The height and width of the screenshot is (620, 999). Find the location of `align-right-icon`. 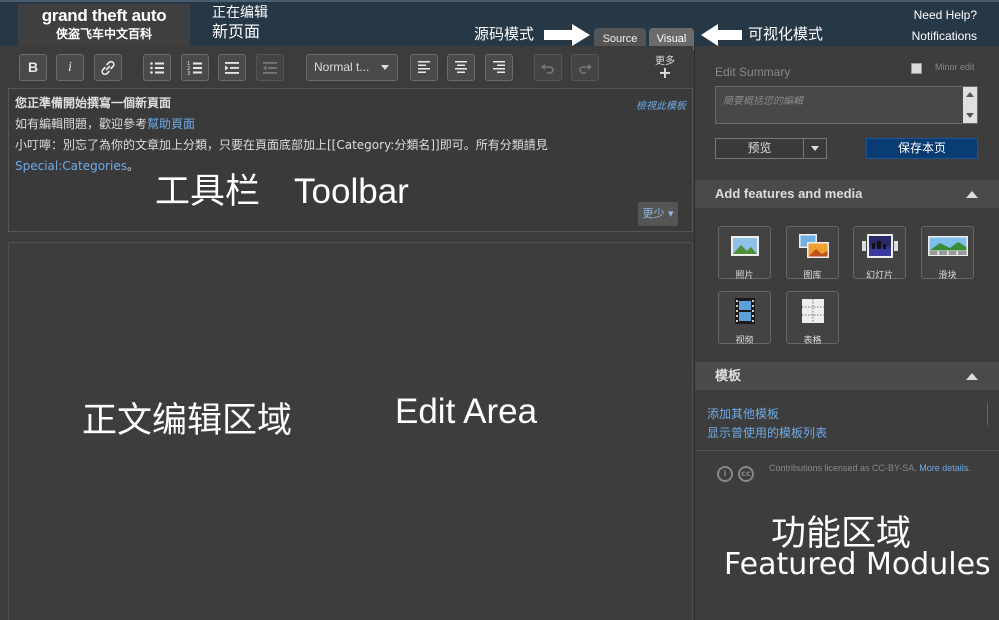

align-right-icon is located at coordinates (499, 67).